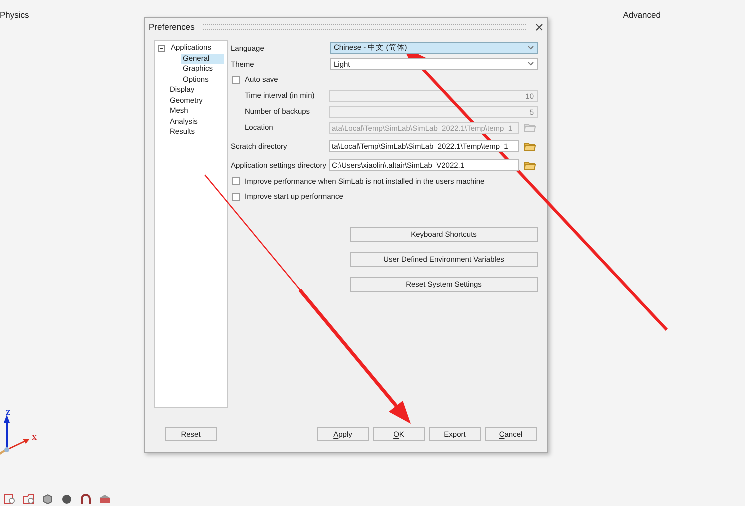  What do you see at coordinates (539, 27) in the screenshot?
I see `close-icon` at bounding box center [539, 27].